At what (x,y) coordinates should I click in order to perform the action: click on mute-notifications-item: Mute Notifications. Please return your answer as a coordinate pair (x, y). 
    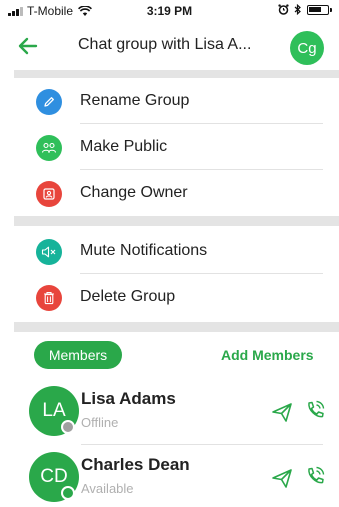
    Looking at the image, I should click on (169, 251).